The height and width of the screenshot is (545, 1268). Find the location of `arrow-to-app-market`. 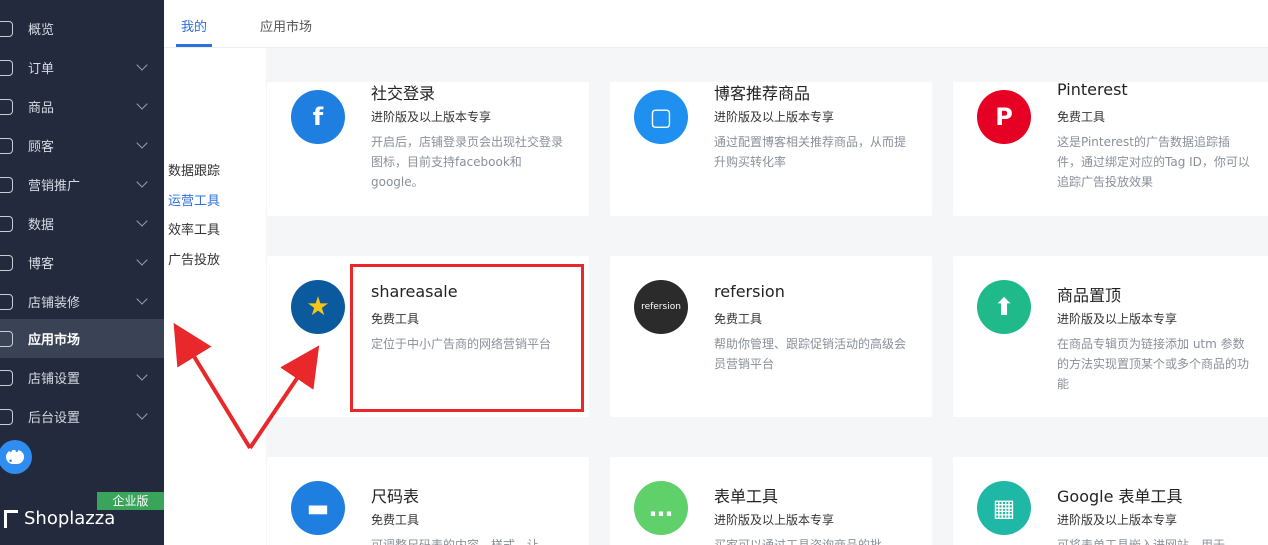

arrow-to-app-market is located at coordinates (212, 386).